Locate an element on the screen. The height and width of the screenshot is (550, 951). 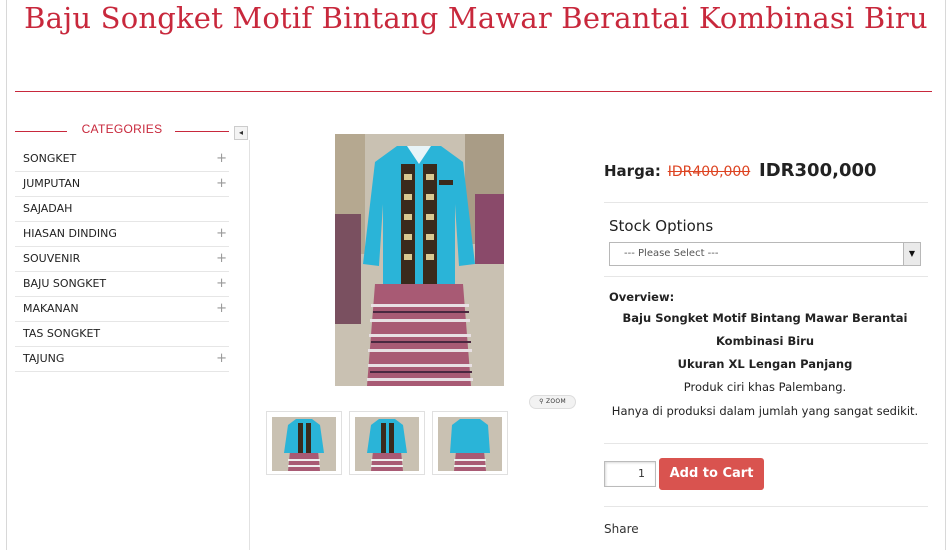
categories-heading-label: CATEGORIES is located at coordinates (122, 129).